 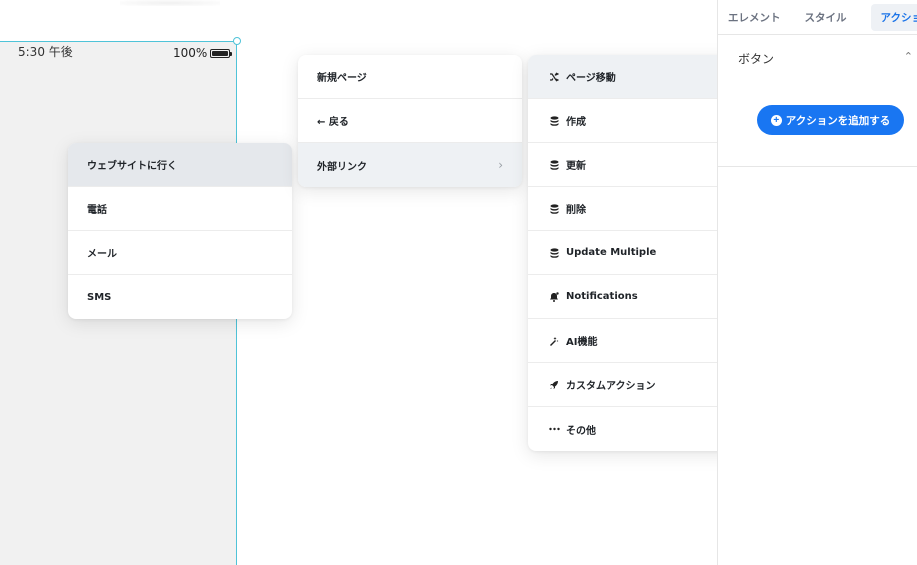 What do you see at coordinates (611, 252) in the screenshot?
I see `menu-item-label: Update Multiple` at bounding box center [611, 252].